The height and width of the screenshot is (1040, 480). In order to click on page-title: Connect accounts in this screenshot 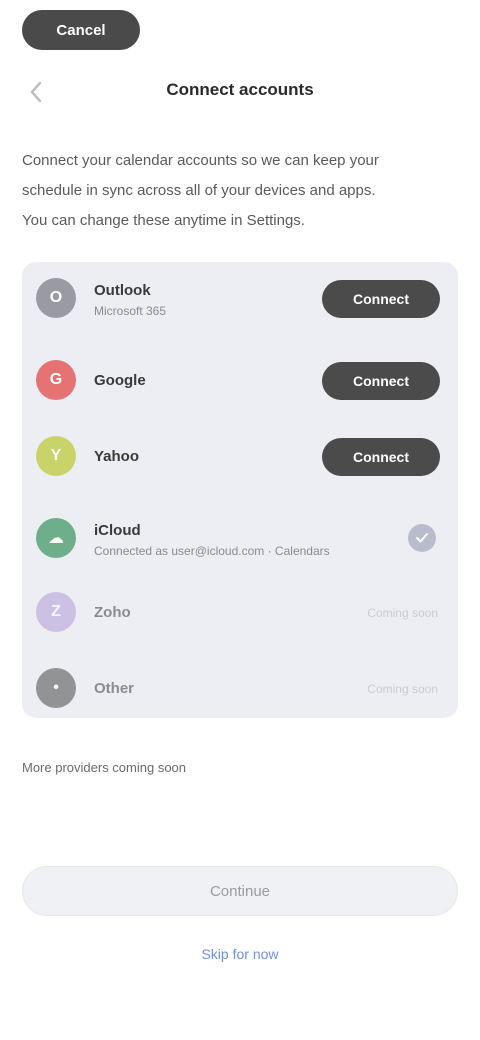, I will do `click(240, 89)`.